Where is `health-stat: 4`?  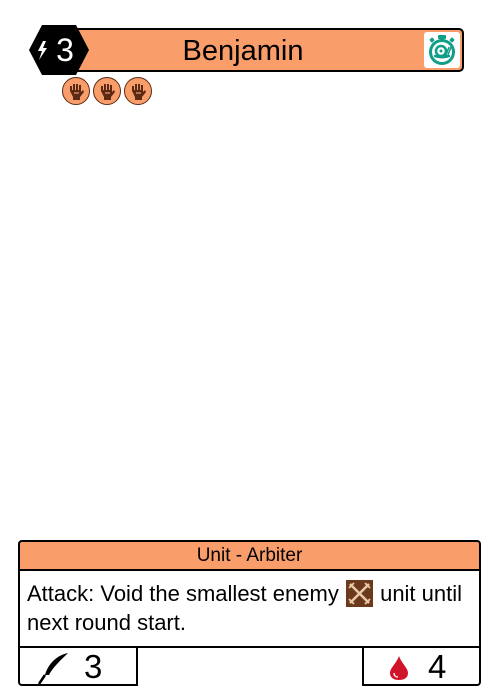
health-stat: 4 is located at coordinates (421, 666).